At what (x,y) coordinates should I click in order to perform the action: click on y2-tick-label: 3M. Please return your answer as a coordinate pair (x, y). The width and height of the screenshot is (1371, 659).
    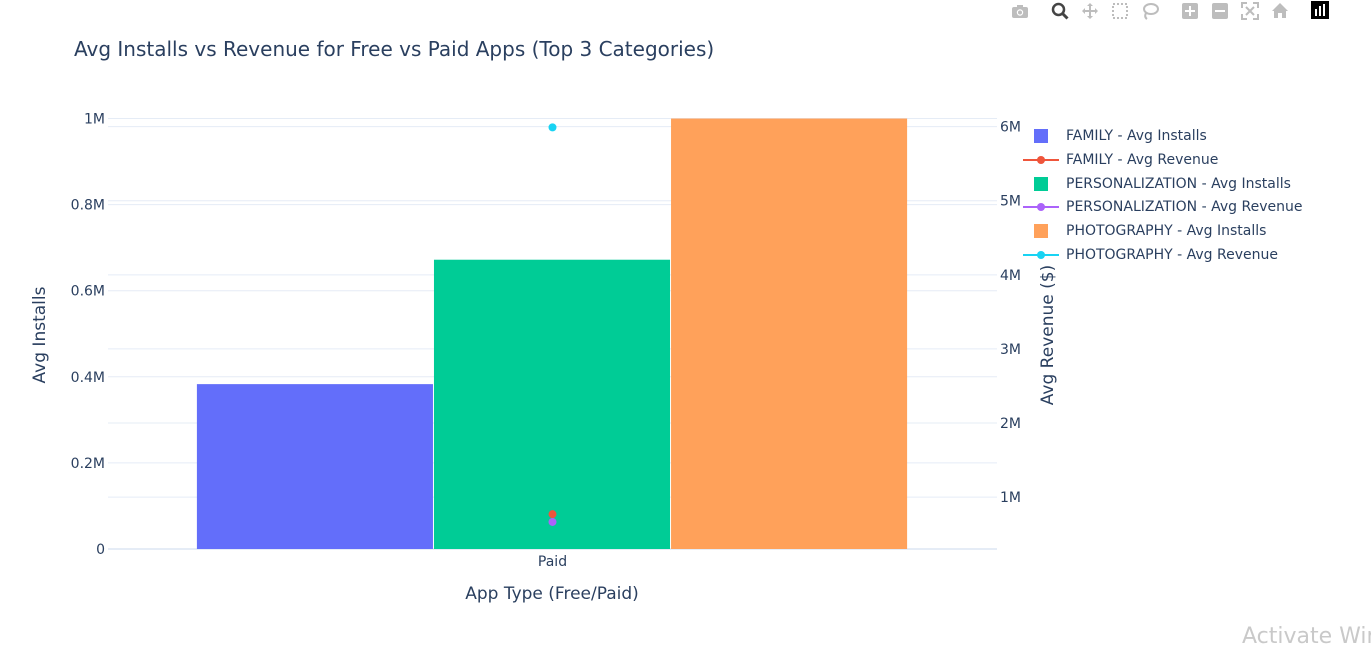
    Looking at the image, I should click on (1010, 350).